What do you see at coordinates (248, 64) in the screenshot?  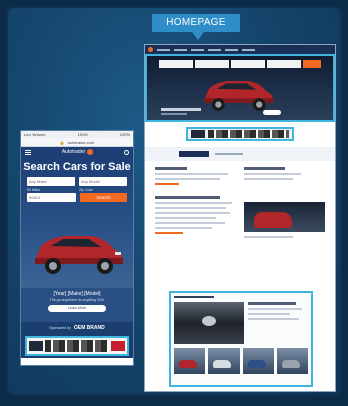 I see `radius-field` at bounding box center [248, 64].